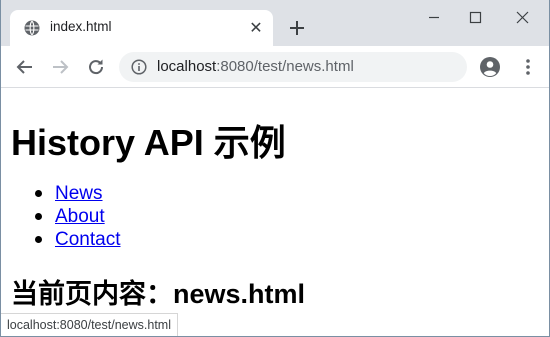  I want to click on close-window-icon, so click(522, 17).